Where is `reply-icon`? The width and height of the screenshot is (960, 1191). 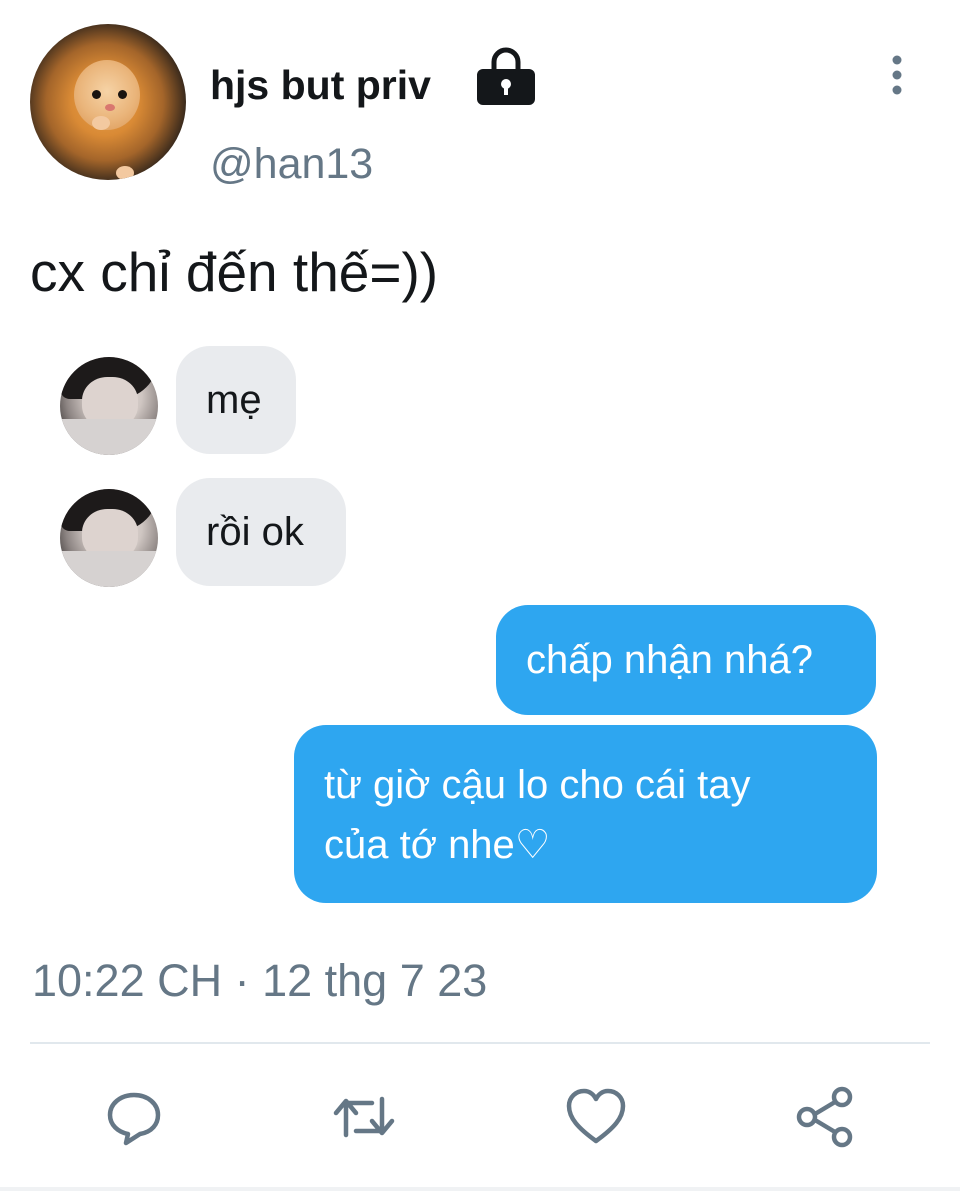
reply-icon is located at coordinates (134, 1119).